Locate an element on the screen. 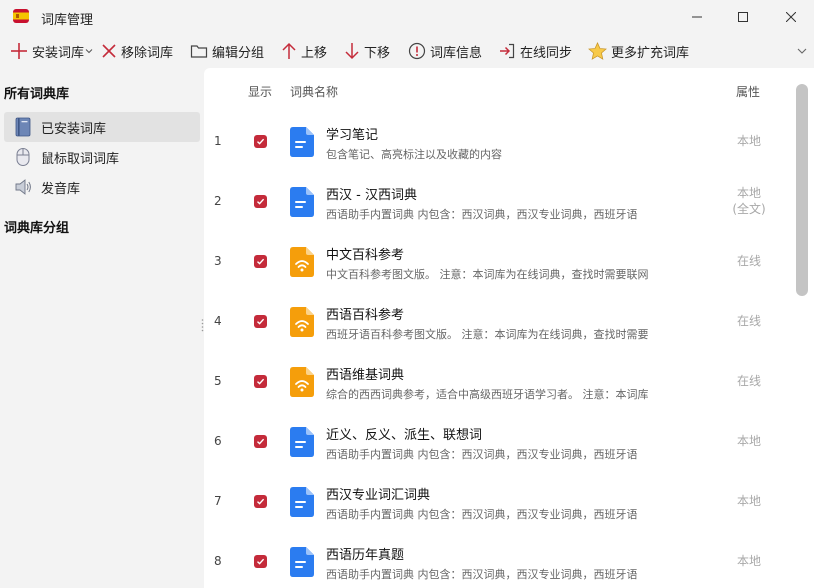 Image resolution: width=814 pixels, height=588 pixels. toolbar-overflow-chevron-icon is located at coordinates (802, 51).